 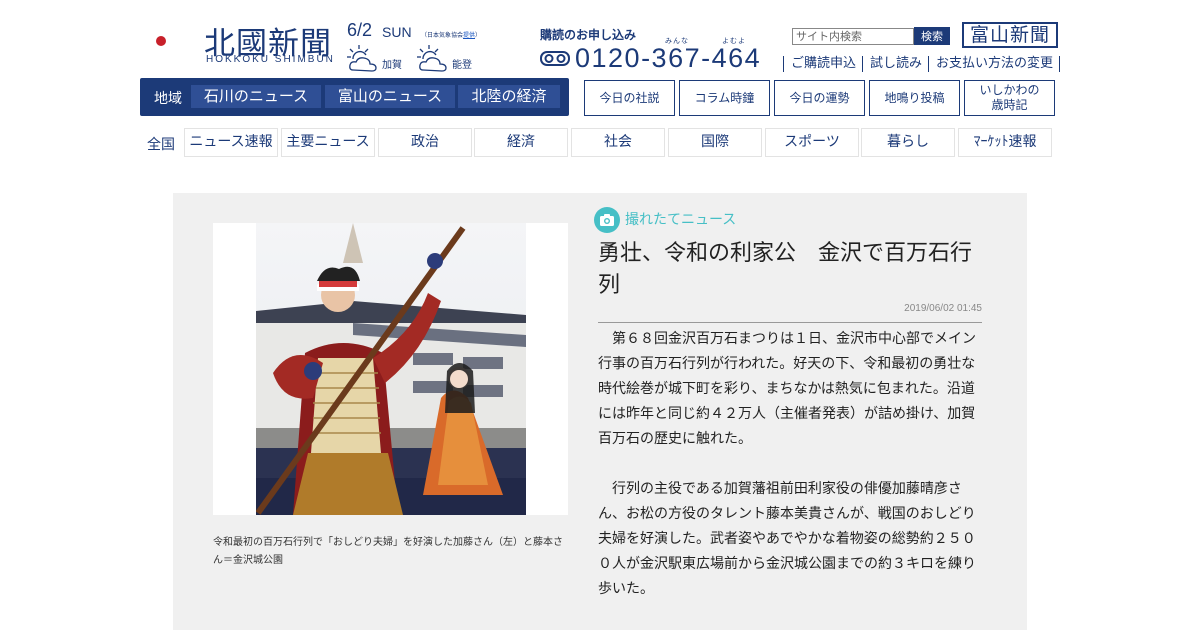 What do you see at coordinates (588, 35) in the screenshot?
I see `subscribe-label: 購読のお申し込み` at bounding box center [588, 35].